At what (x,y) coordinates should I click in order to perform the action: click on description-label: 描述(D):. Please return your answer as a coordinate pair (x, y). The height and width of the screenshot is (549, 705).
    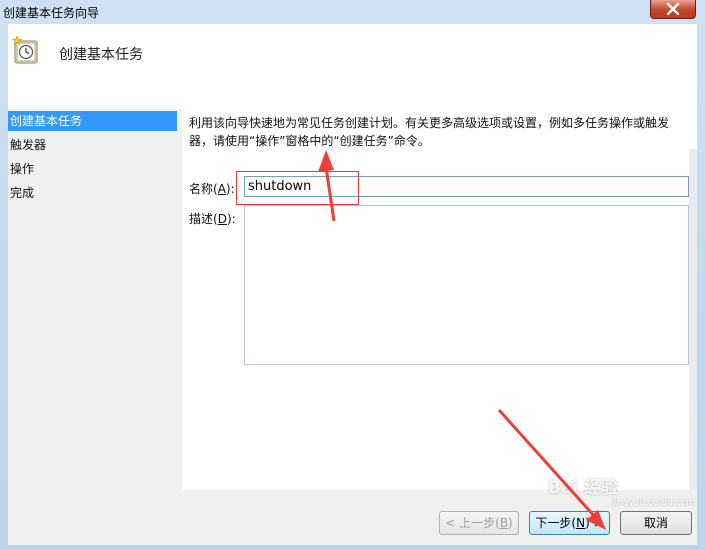
    Looking at the image, I should click on (212, 219).